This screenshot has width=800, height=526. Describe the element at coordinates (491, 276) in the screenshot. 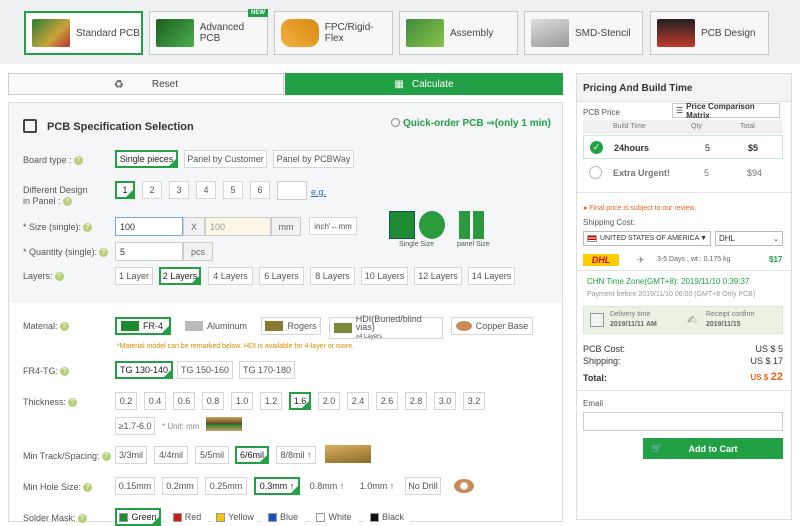

I see `layer-option-14: 14 Layers` at that location.